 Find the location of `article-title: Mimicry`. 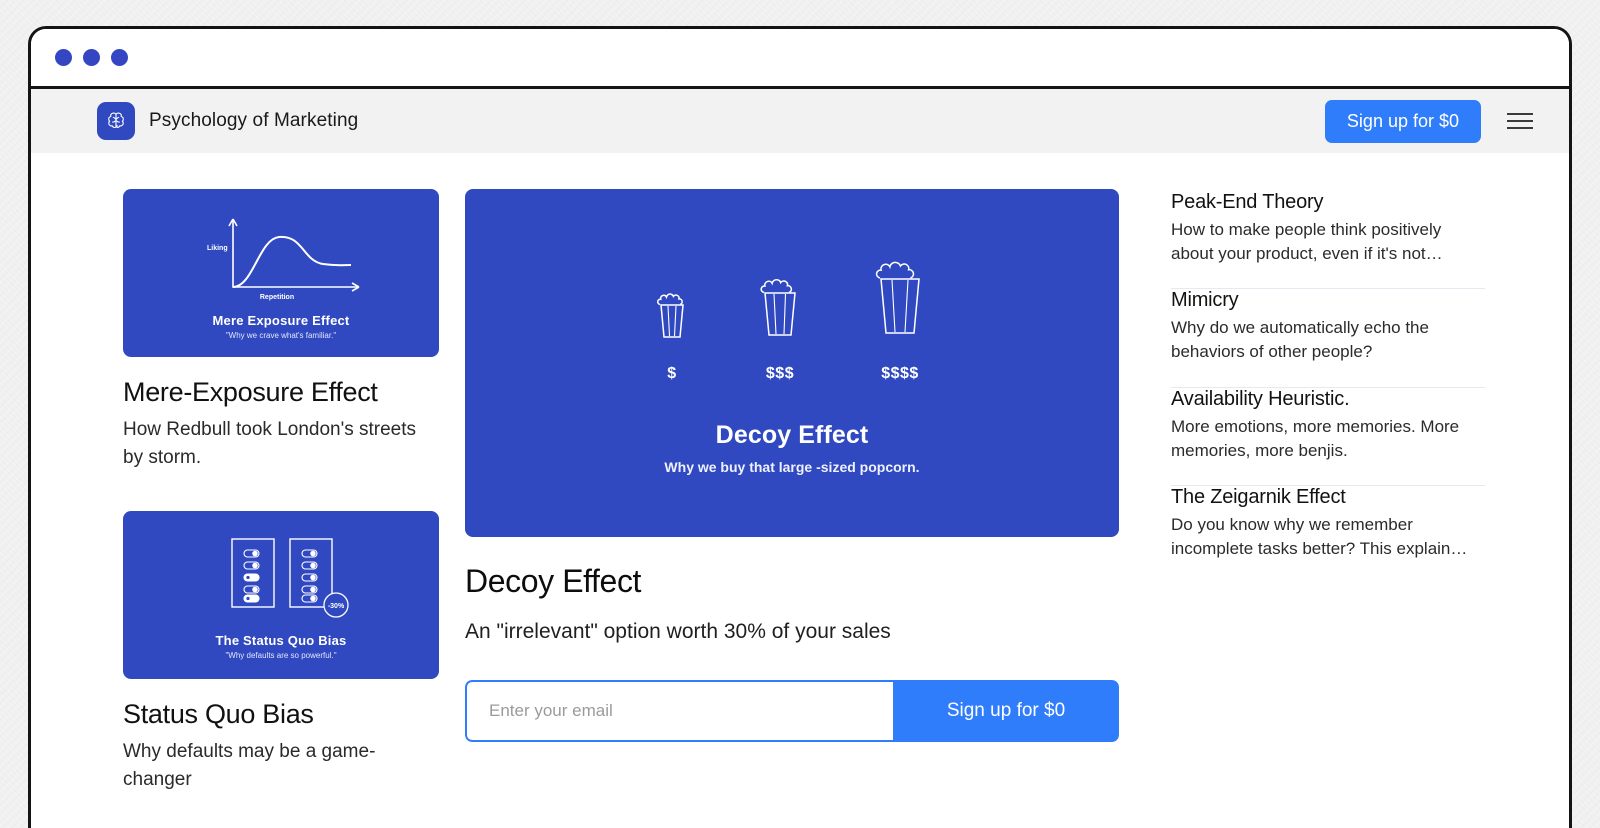

article-title: Mimicry is located at coordinates (1205, 300).